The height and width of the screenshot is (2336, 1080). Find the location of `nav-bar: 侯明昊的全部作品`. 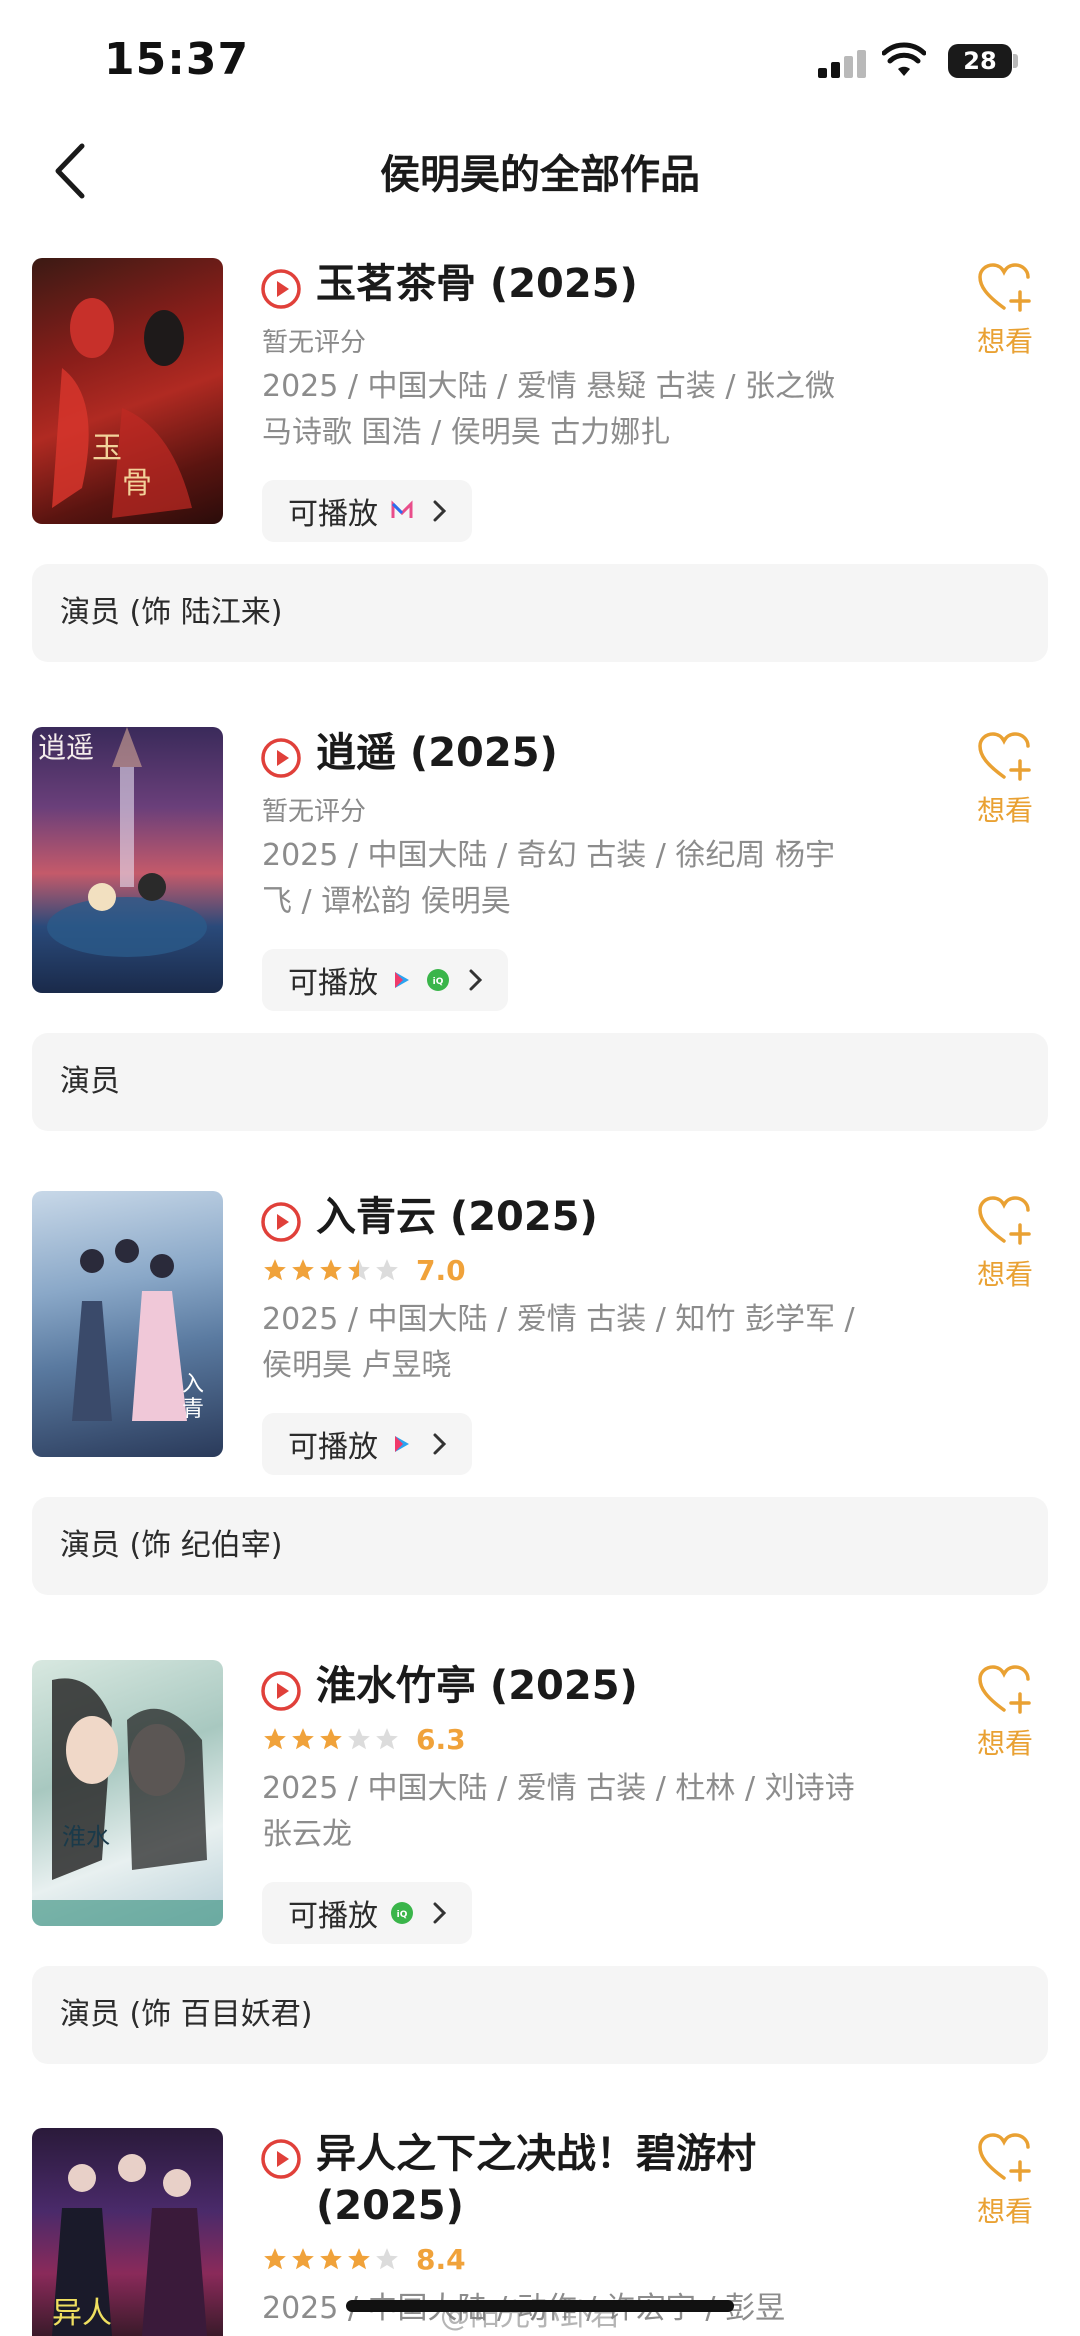

nav-bar: 侯明昊的全部作品 is located at coordinates (540, 170).